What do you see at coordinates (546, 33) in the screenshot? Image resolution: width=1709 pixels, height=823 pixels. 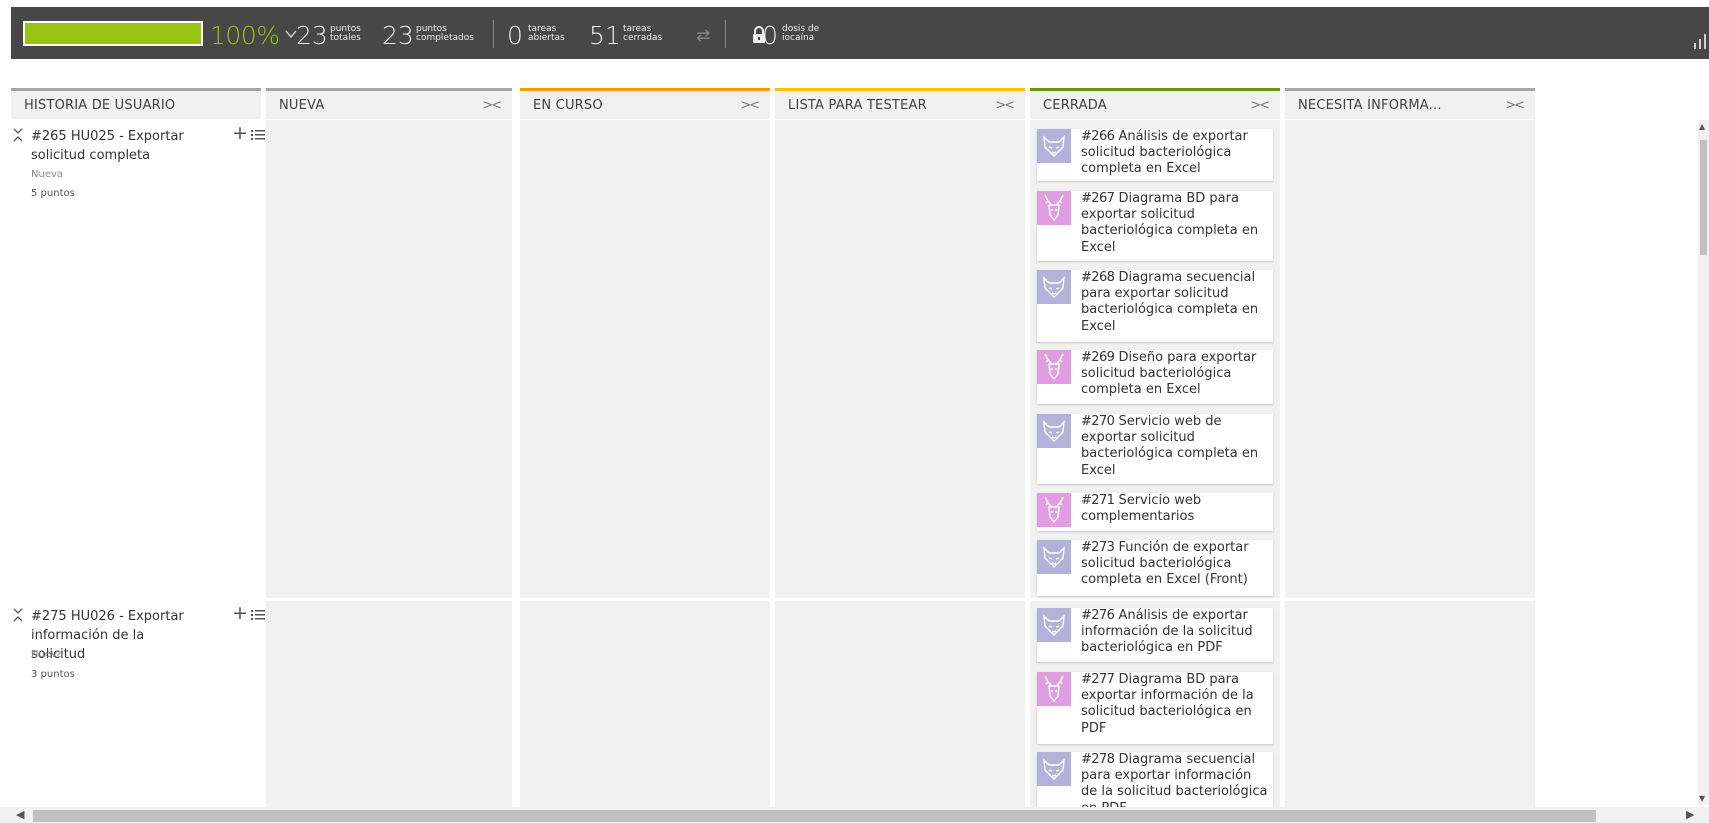 I see `open-tasks-label: tareas abiertas` at bounding box center [546, 33].